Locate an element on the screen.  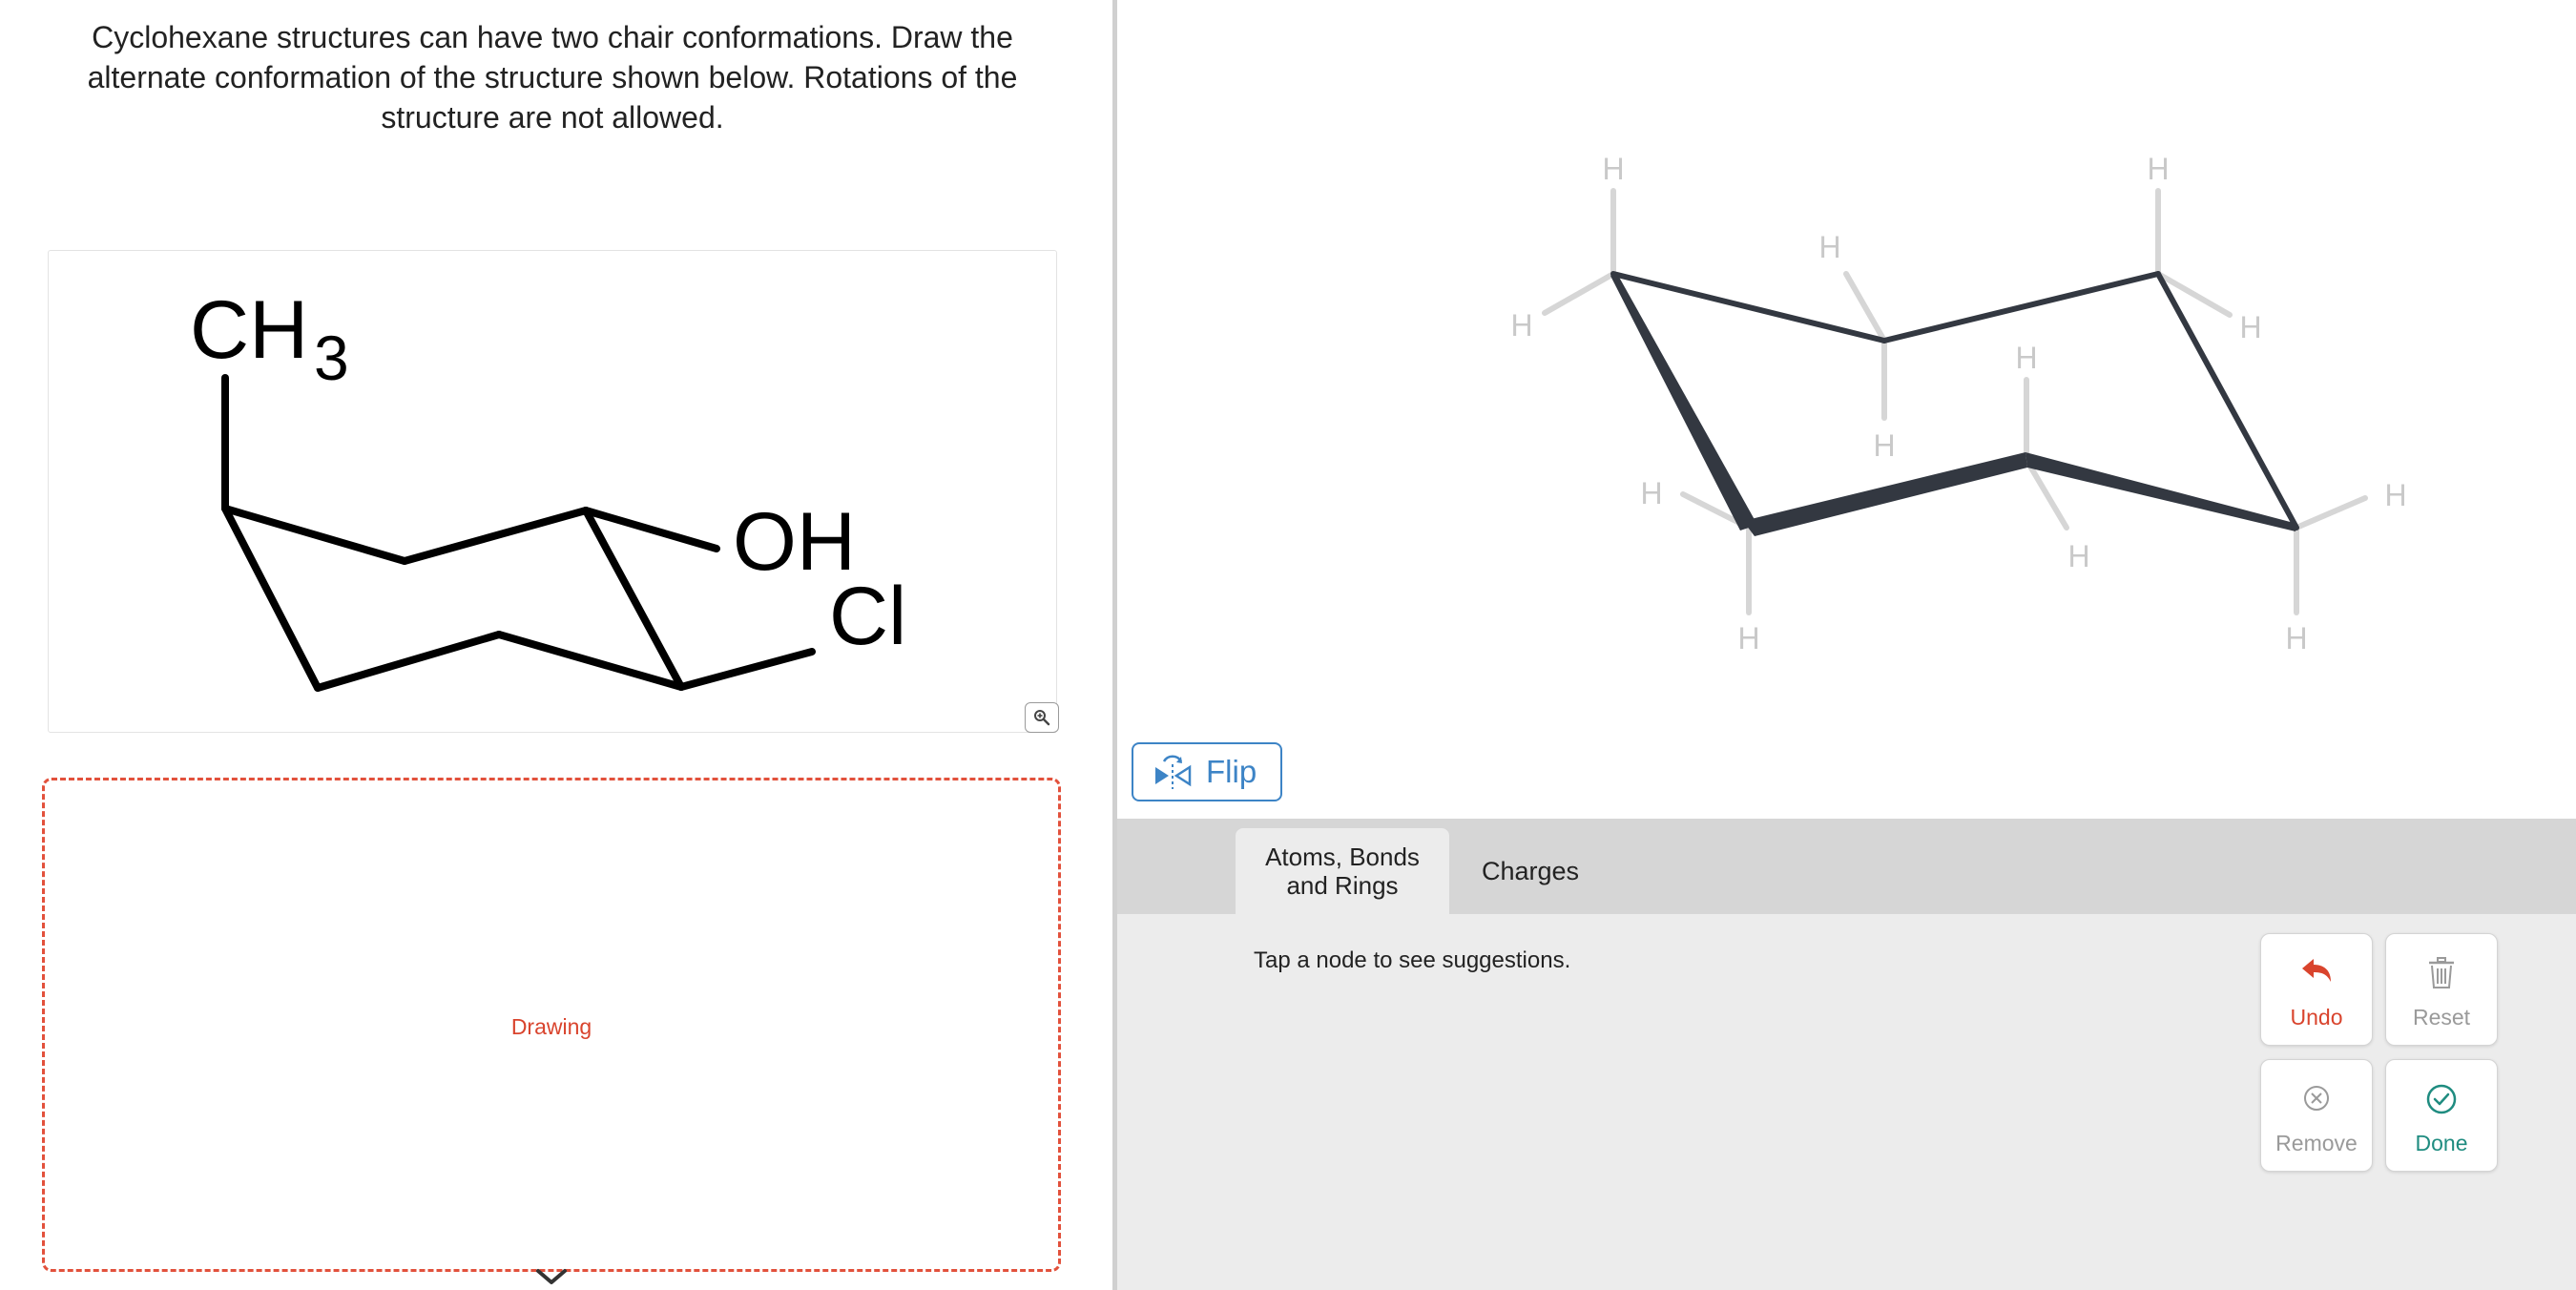
zoom-button is located at coordinates (1042, 717).